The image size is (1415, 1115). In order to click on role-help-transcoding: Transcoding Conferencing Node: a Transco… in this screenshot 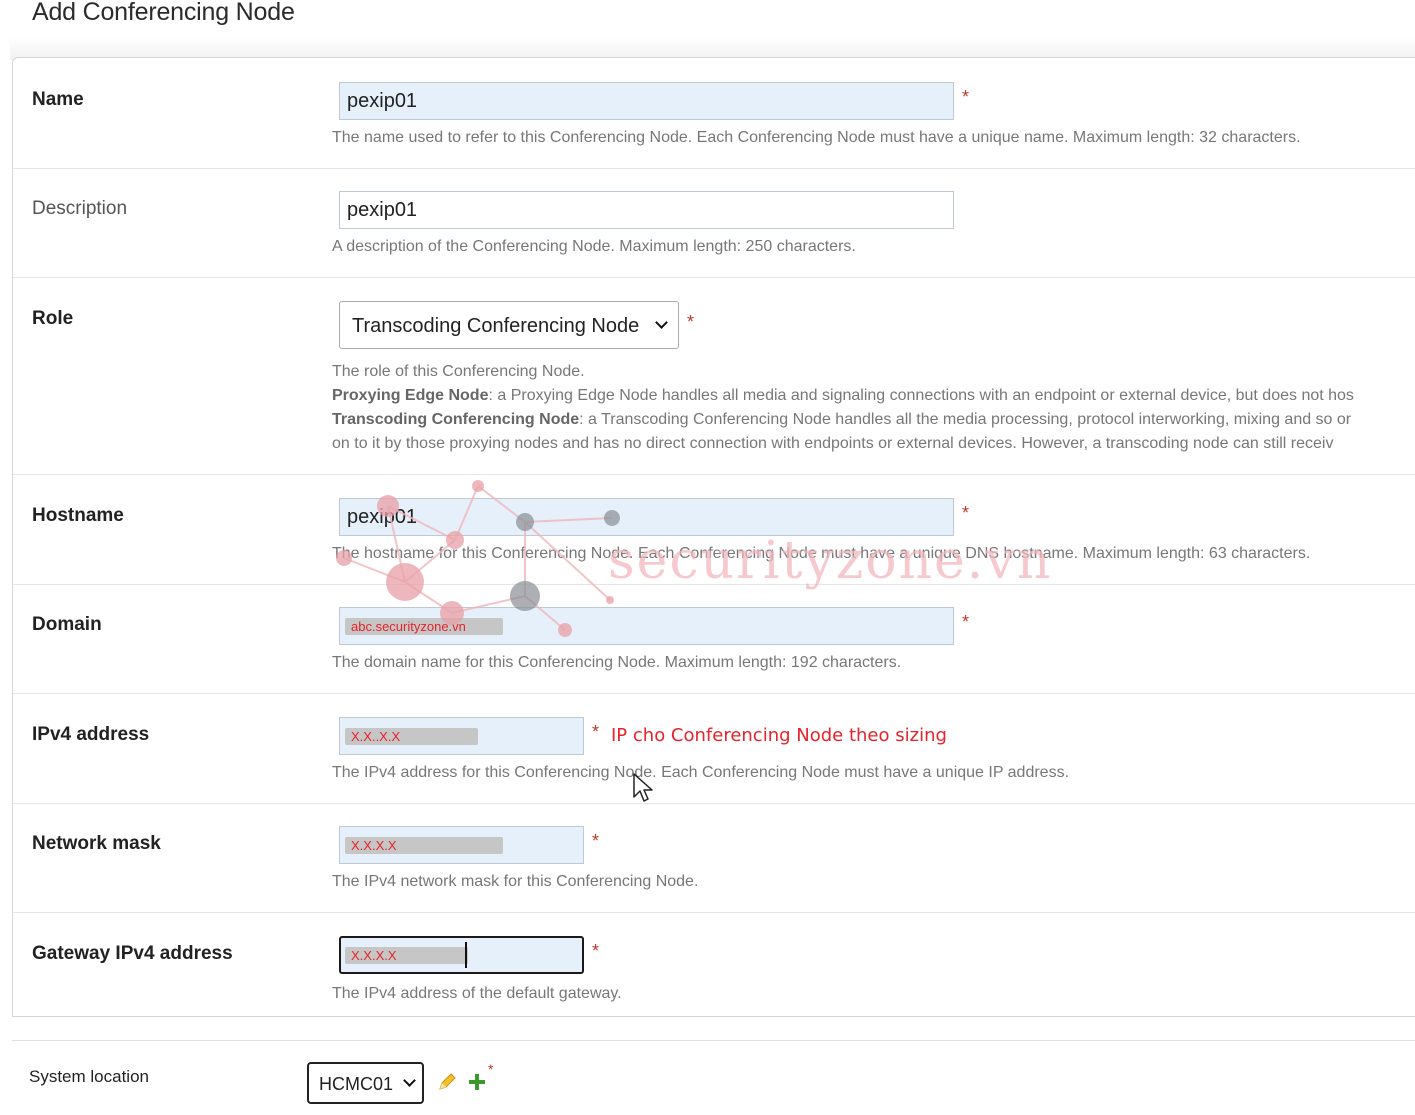, I will do `click(841, 420)`.